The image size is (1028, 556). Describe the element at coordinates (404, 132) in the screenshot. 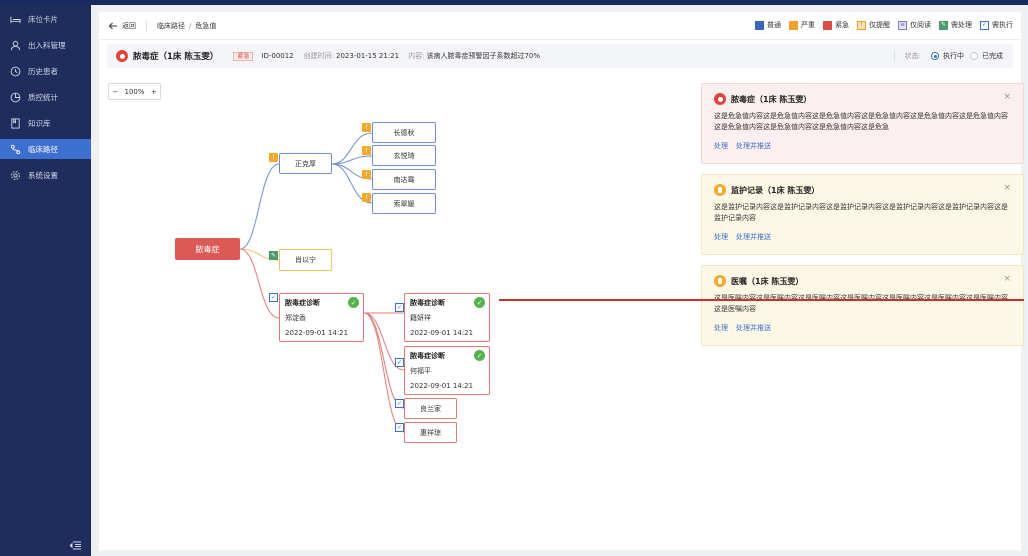

I see `map-node-leaf: 长德秋` at that location.